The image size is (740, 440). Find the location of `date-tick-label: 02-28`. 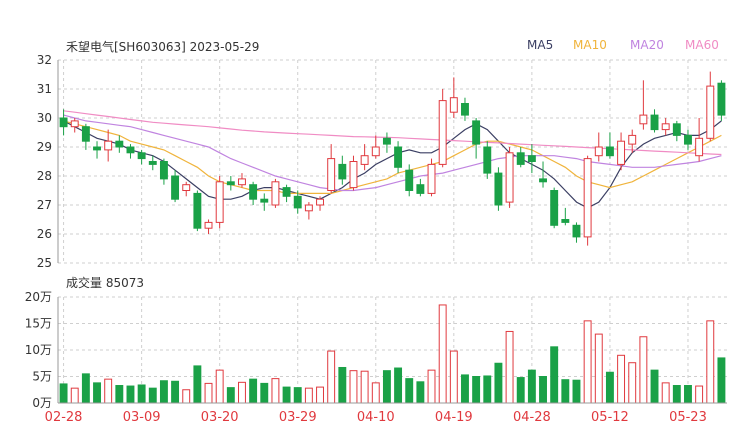

date-tick-label: 02-28 is located at coordinates (64, 417).